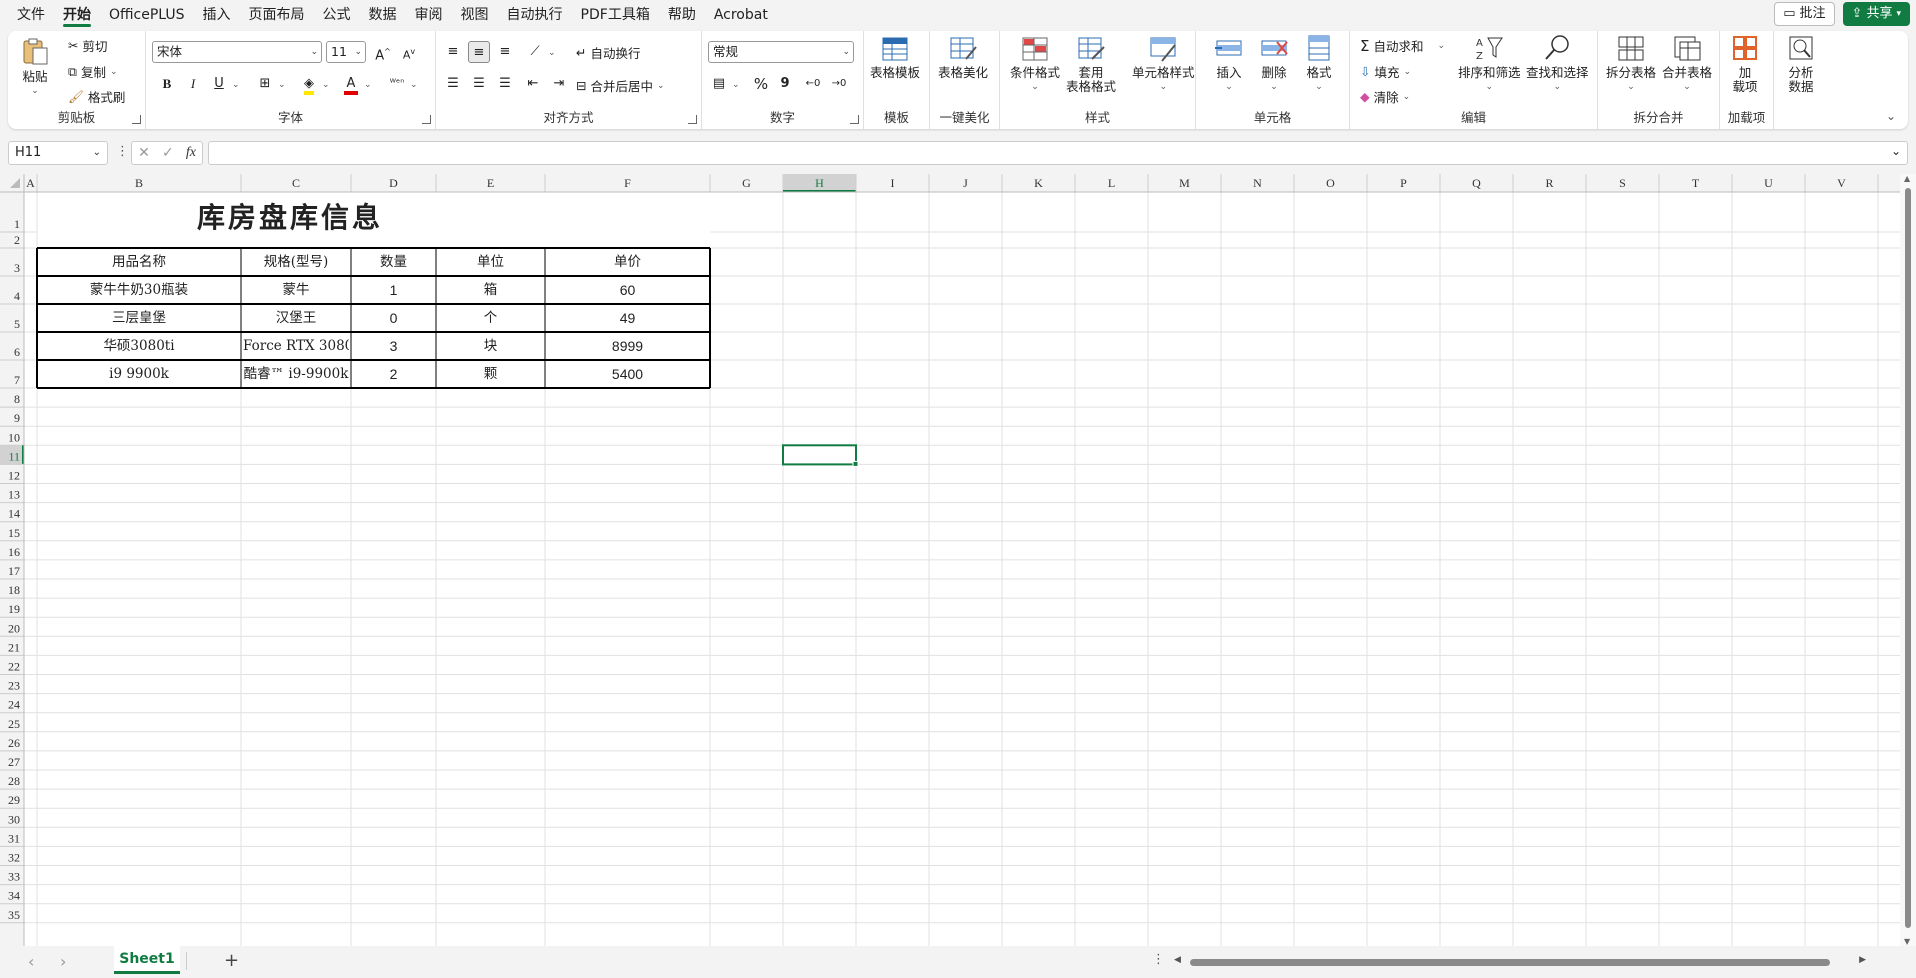  What do you see at coordinates (490, 346) in the screenshot?
I see `table-cell: 块` at bounding box center [490, 346].